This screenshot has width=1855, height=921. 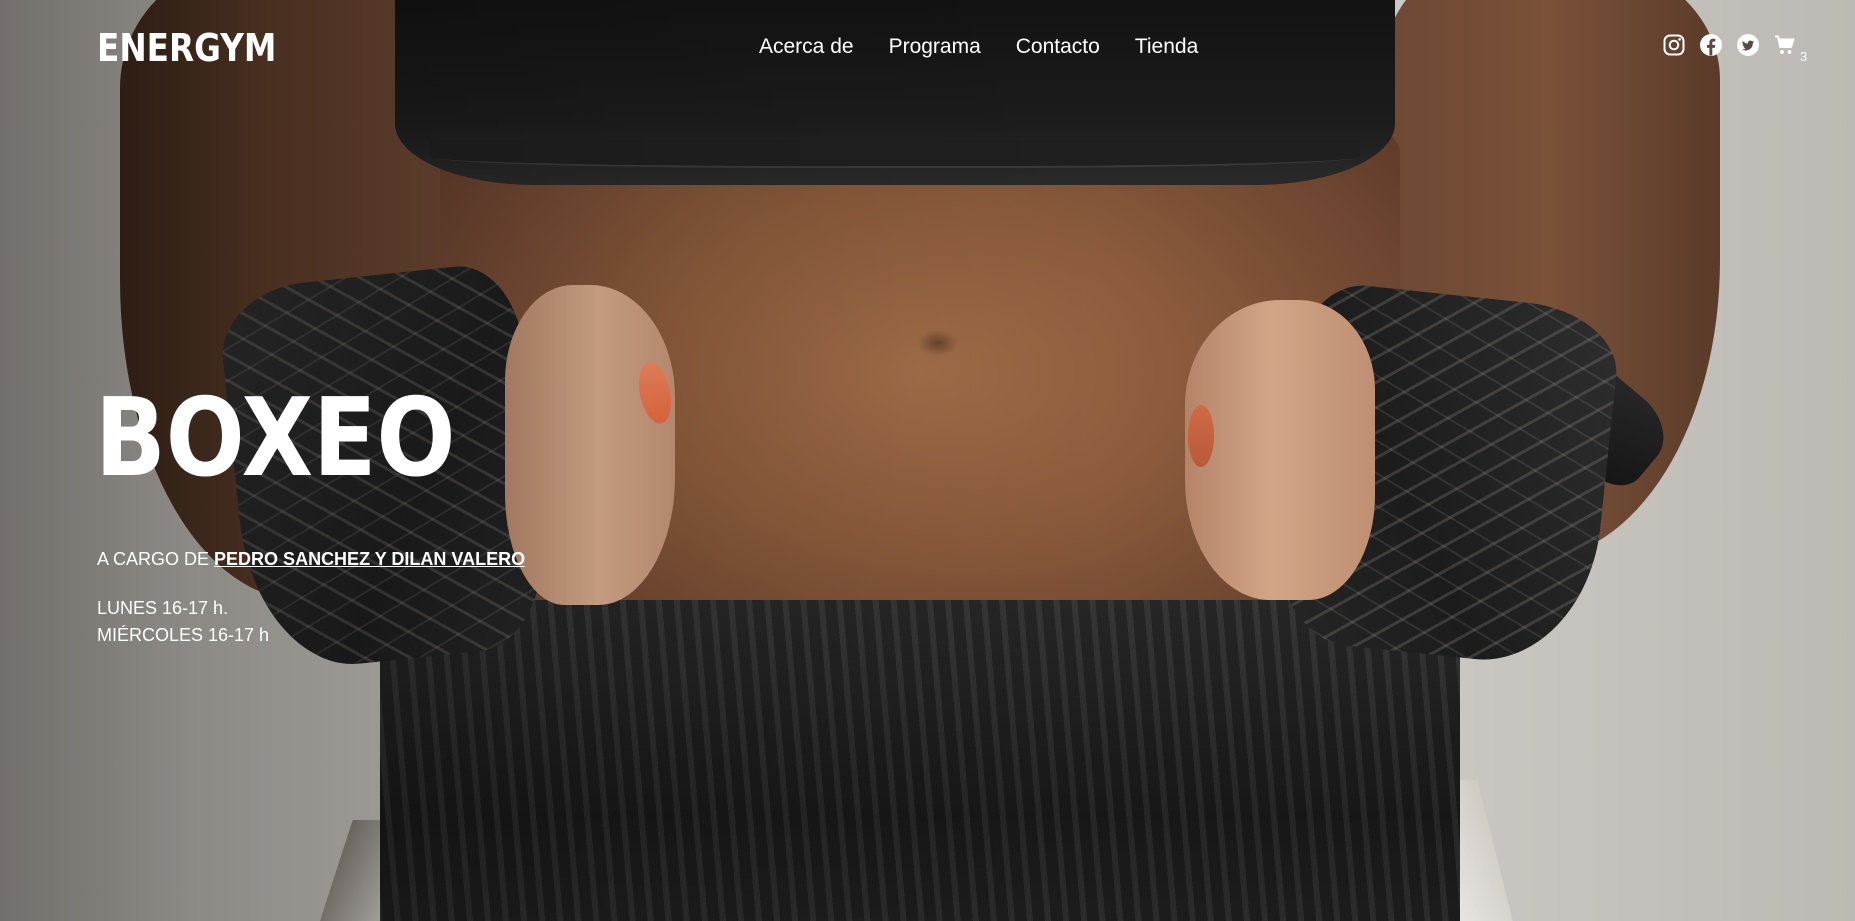 What do you see at coordinates (183, 635) in the screenshot?
I see `schedule-item: MIÉRCOLES 16-17 h` at bounding box center [183, 635].